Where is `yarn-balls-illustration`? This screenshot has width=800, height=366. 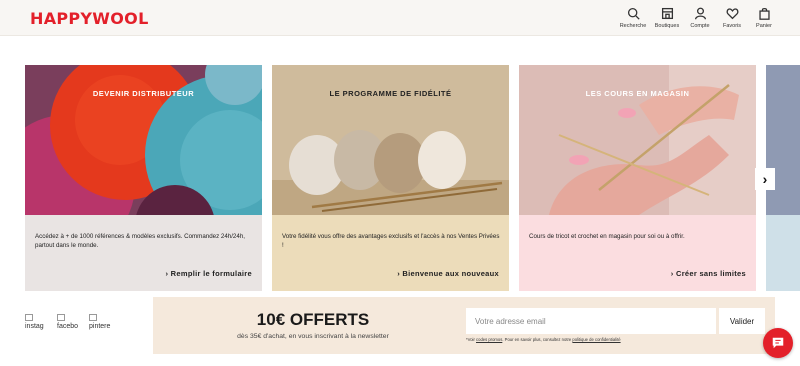 yarn-balls-illustration is located at coordinates (143, 140).